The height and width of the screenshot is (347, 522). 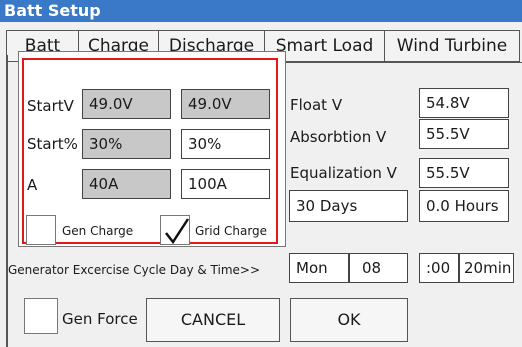 What do you see at coordinates (225, 144) in the screenshot?
I see `start-percent-right-field: 30%` at bounding box center [225, 144].